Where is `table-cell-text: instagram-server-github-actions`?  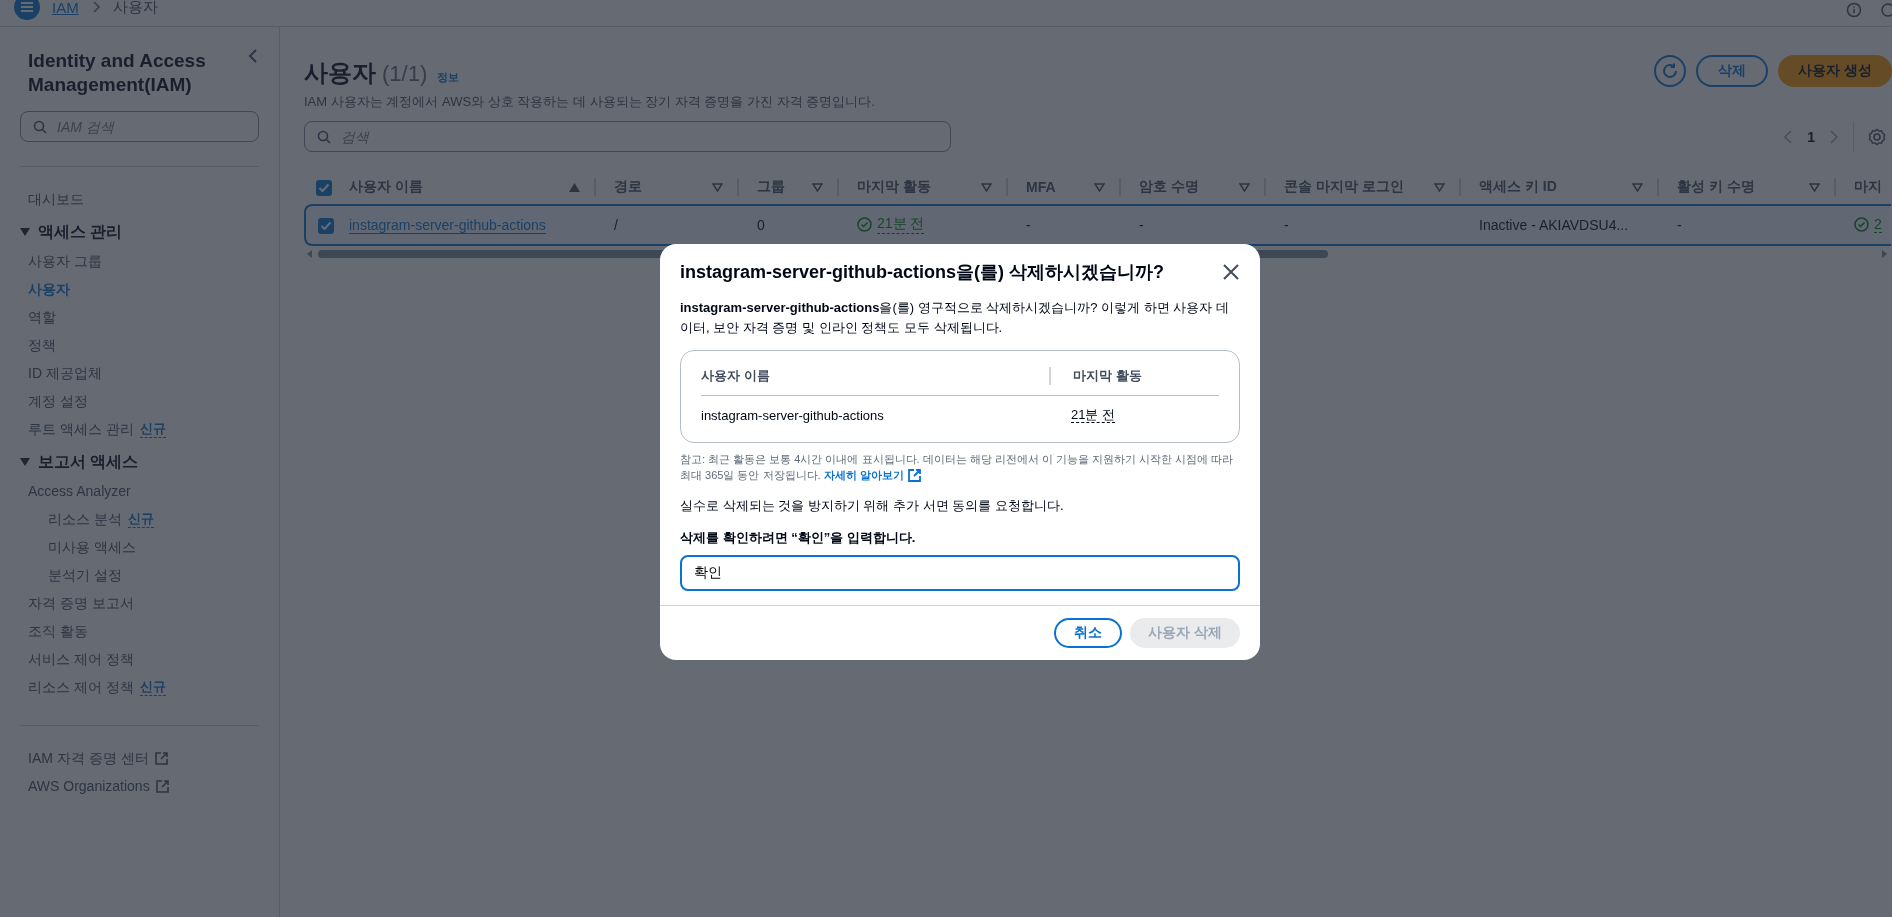
table-cell-text: instagram-server-github-actions is located at coordinates (793, 415).